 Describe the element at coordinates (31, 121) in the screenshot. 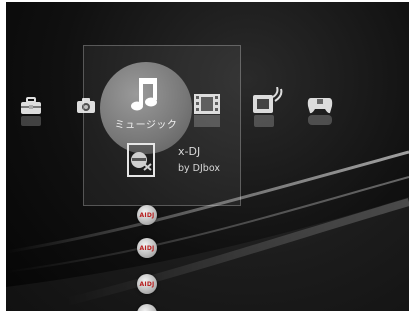

I see `toolbox-icon-reflection` at that location.